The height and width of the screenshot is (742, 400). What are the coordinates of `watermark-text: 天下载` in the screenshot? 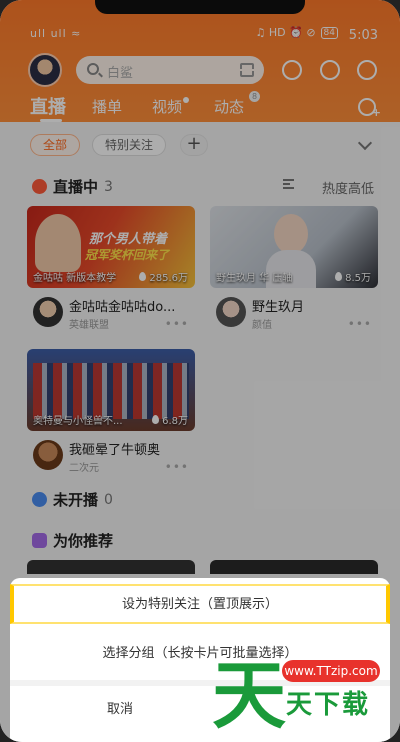 It's located at (328, 705).